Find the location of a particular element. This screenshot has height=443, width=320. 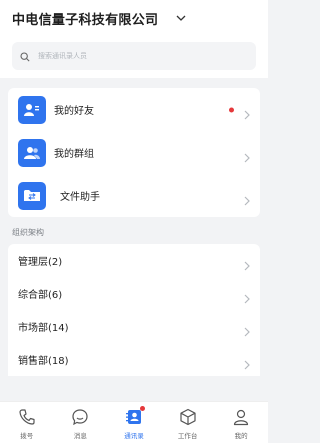

tab-label: 工作台 is located at coordinates (187, 436).